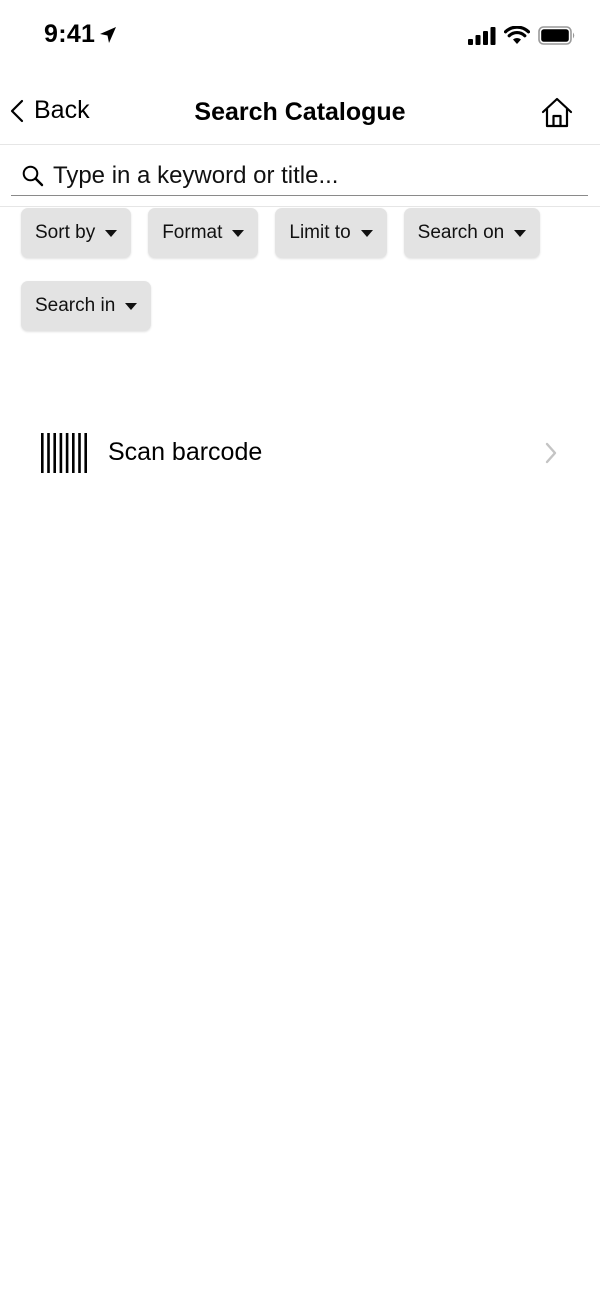 The width and height of the screenshot is (600, 1300). I want to click on chip-label: Search in, so click(75, 305).